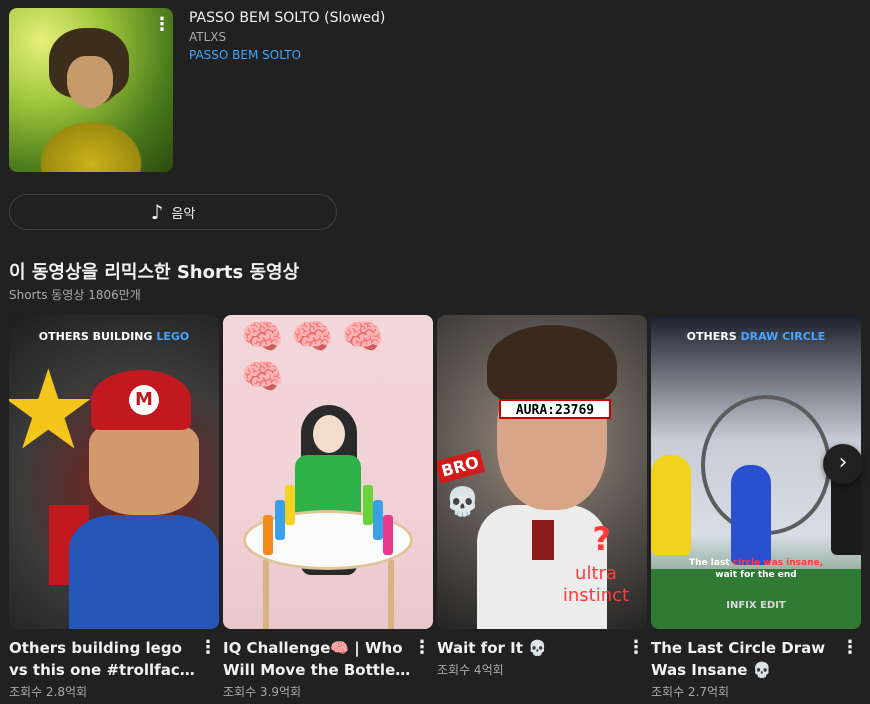  Describe the element at coordinates (48, 692) in the screenshot. I see `short-views: 조회수 2.8억회` at that location.